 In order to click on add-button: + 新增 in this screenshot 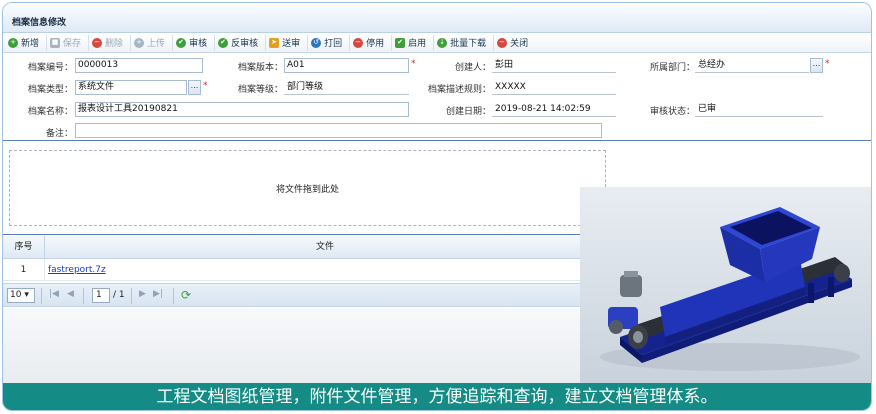, I will do `click(26, 42)`.